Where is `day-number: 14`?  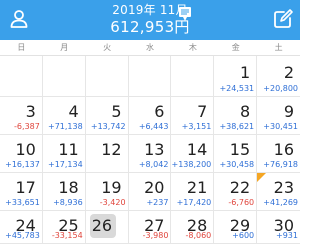
day-number: 14 is located at coordinates (197, 149).